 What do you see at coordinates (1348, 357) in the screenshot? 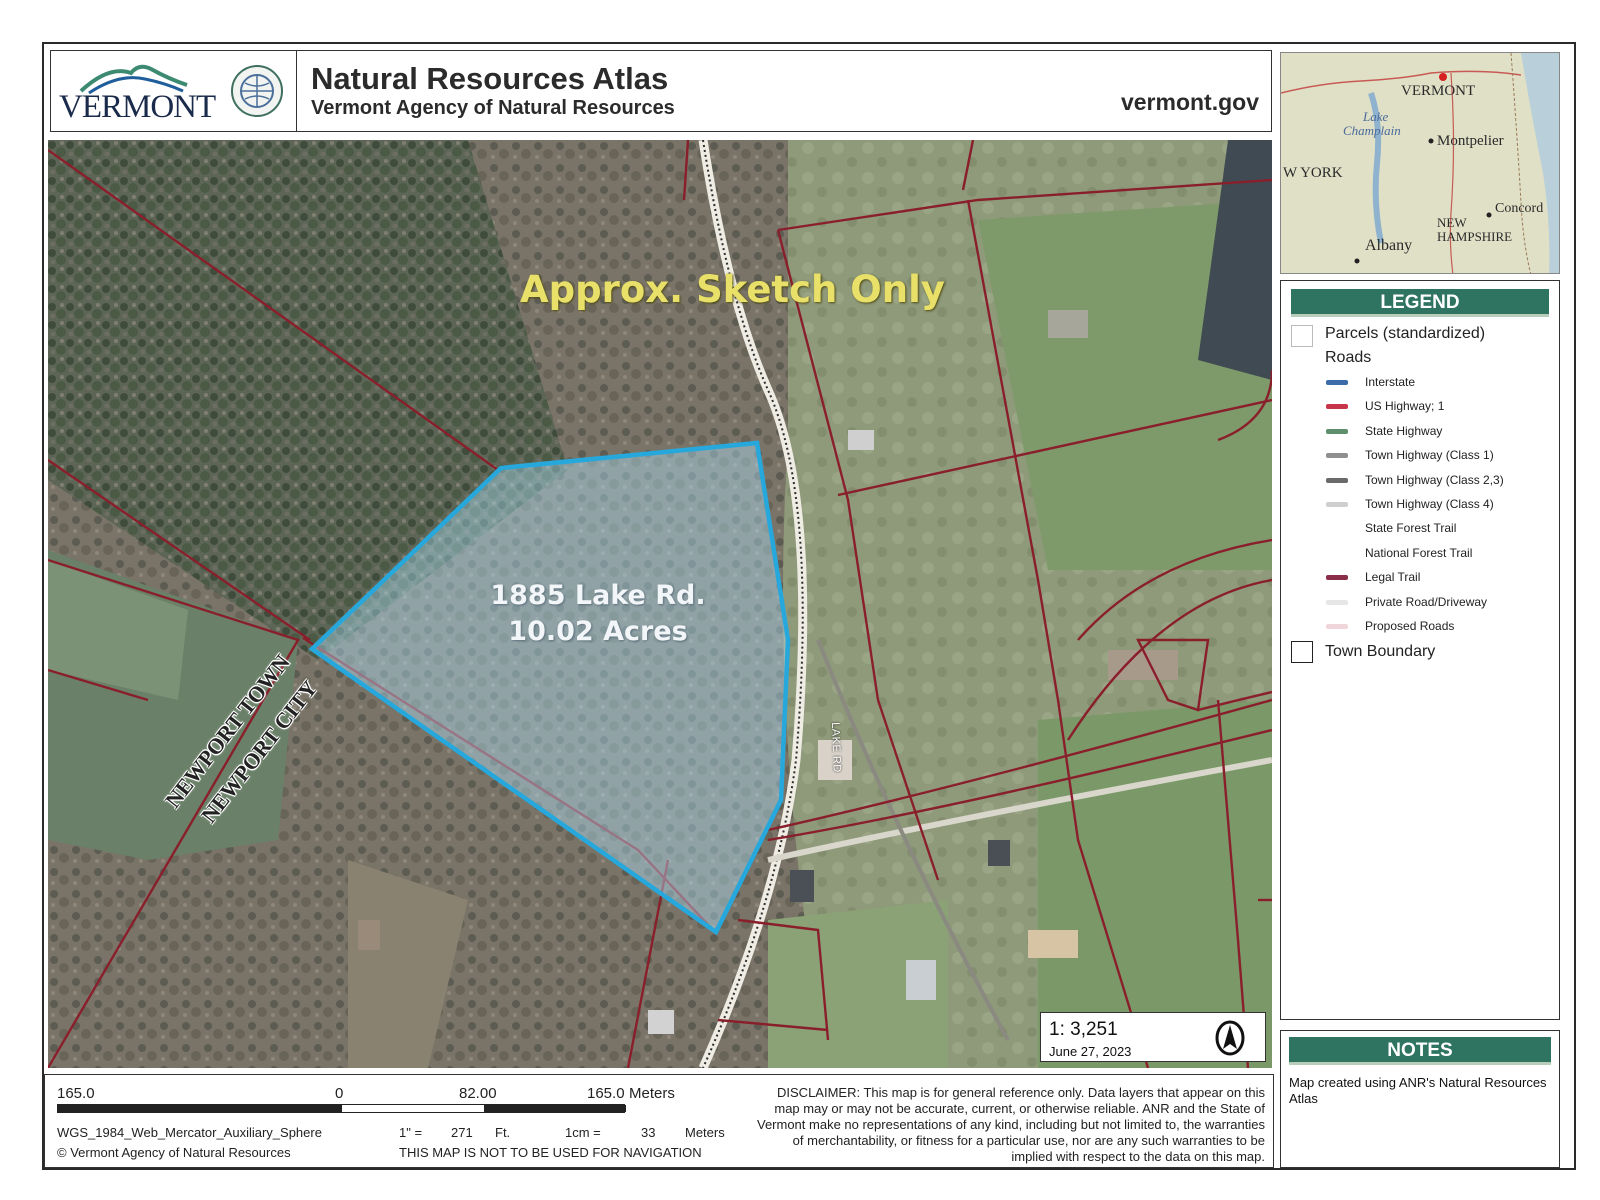
I see `legend-roads-label: Roads` at bounding box center [1348, 357].